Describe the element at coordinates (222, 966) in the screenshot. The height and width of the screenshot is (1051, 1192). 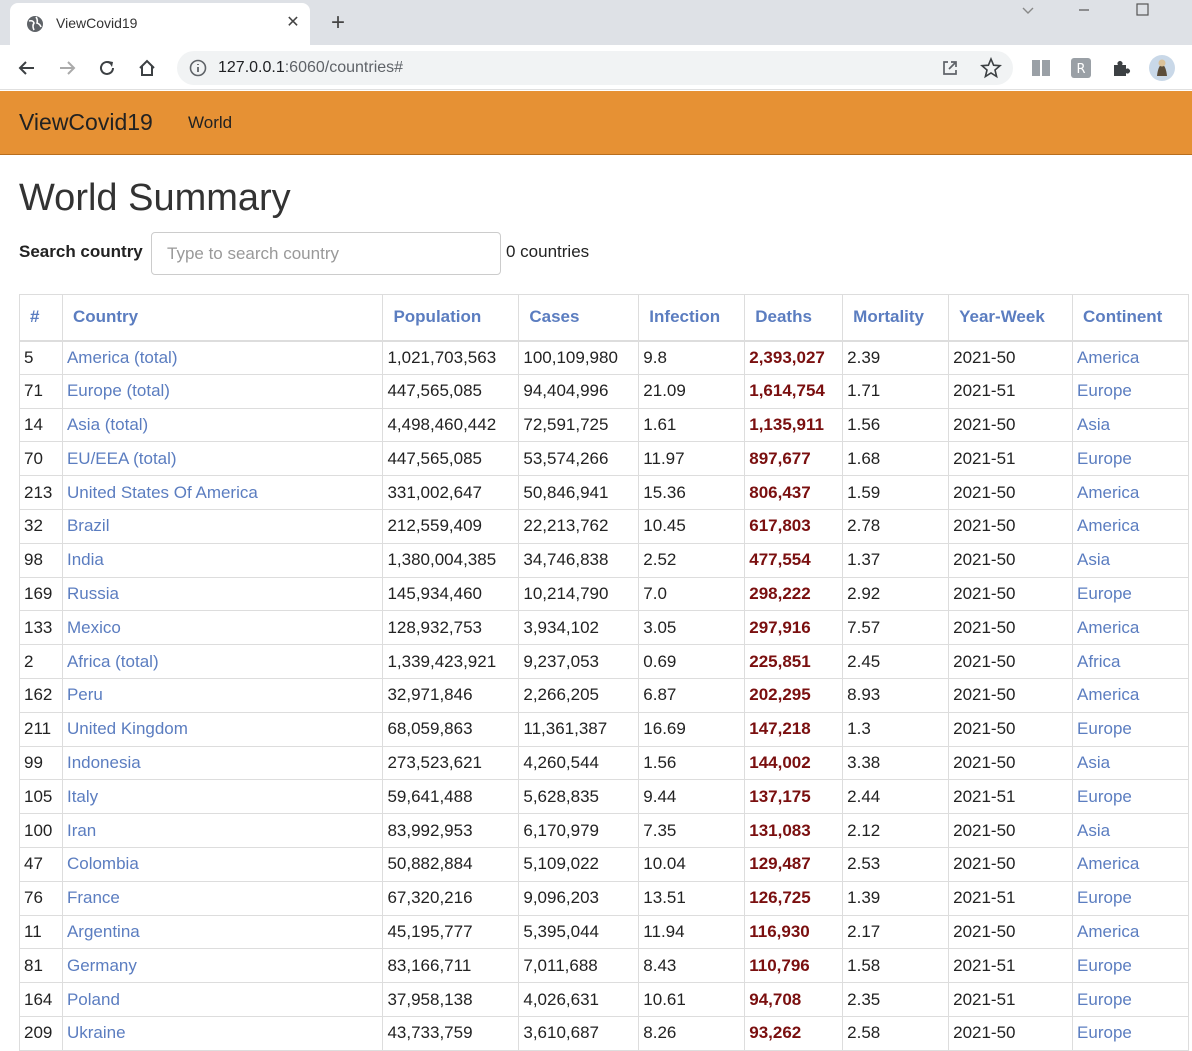
I see `cell-country-link: Germany` at that location.